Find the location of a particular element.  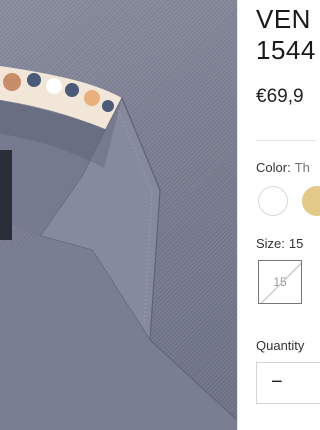

color-value: Th is located at coordinates (302, 167).